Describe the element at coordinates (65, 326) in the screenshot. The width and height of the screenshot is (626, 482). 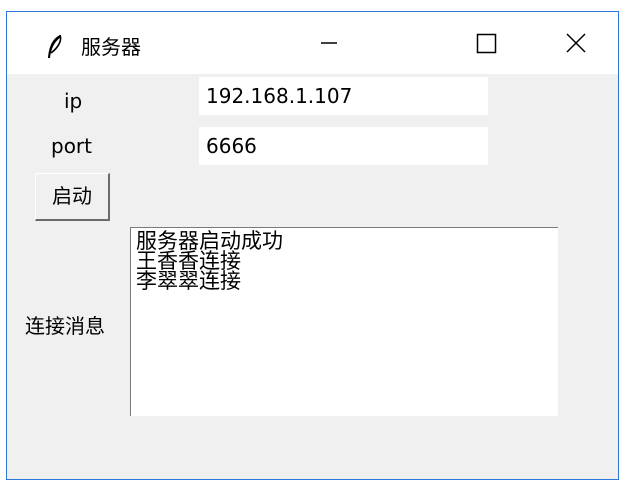
I see `messages-label: 连接消息` at that location.